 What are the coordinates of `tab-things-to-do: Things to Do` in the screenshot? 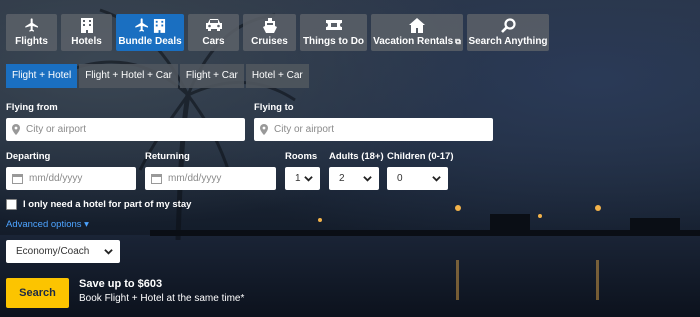 It's located at (333, 32).